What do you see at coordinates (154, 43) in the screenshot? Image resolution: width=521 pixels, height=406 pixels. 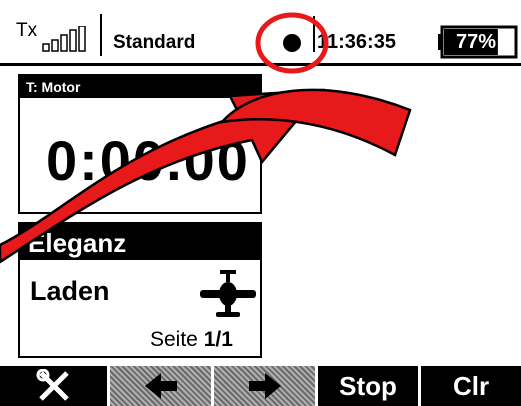 I see `model-name: Standard` at bounding box center [154, 43].